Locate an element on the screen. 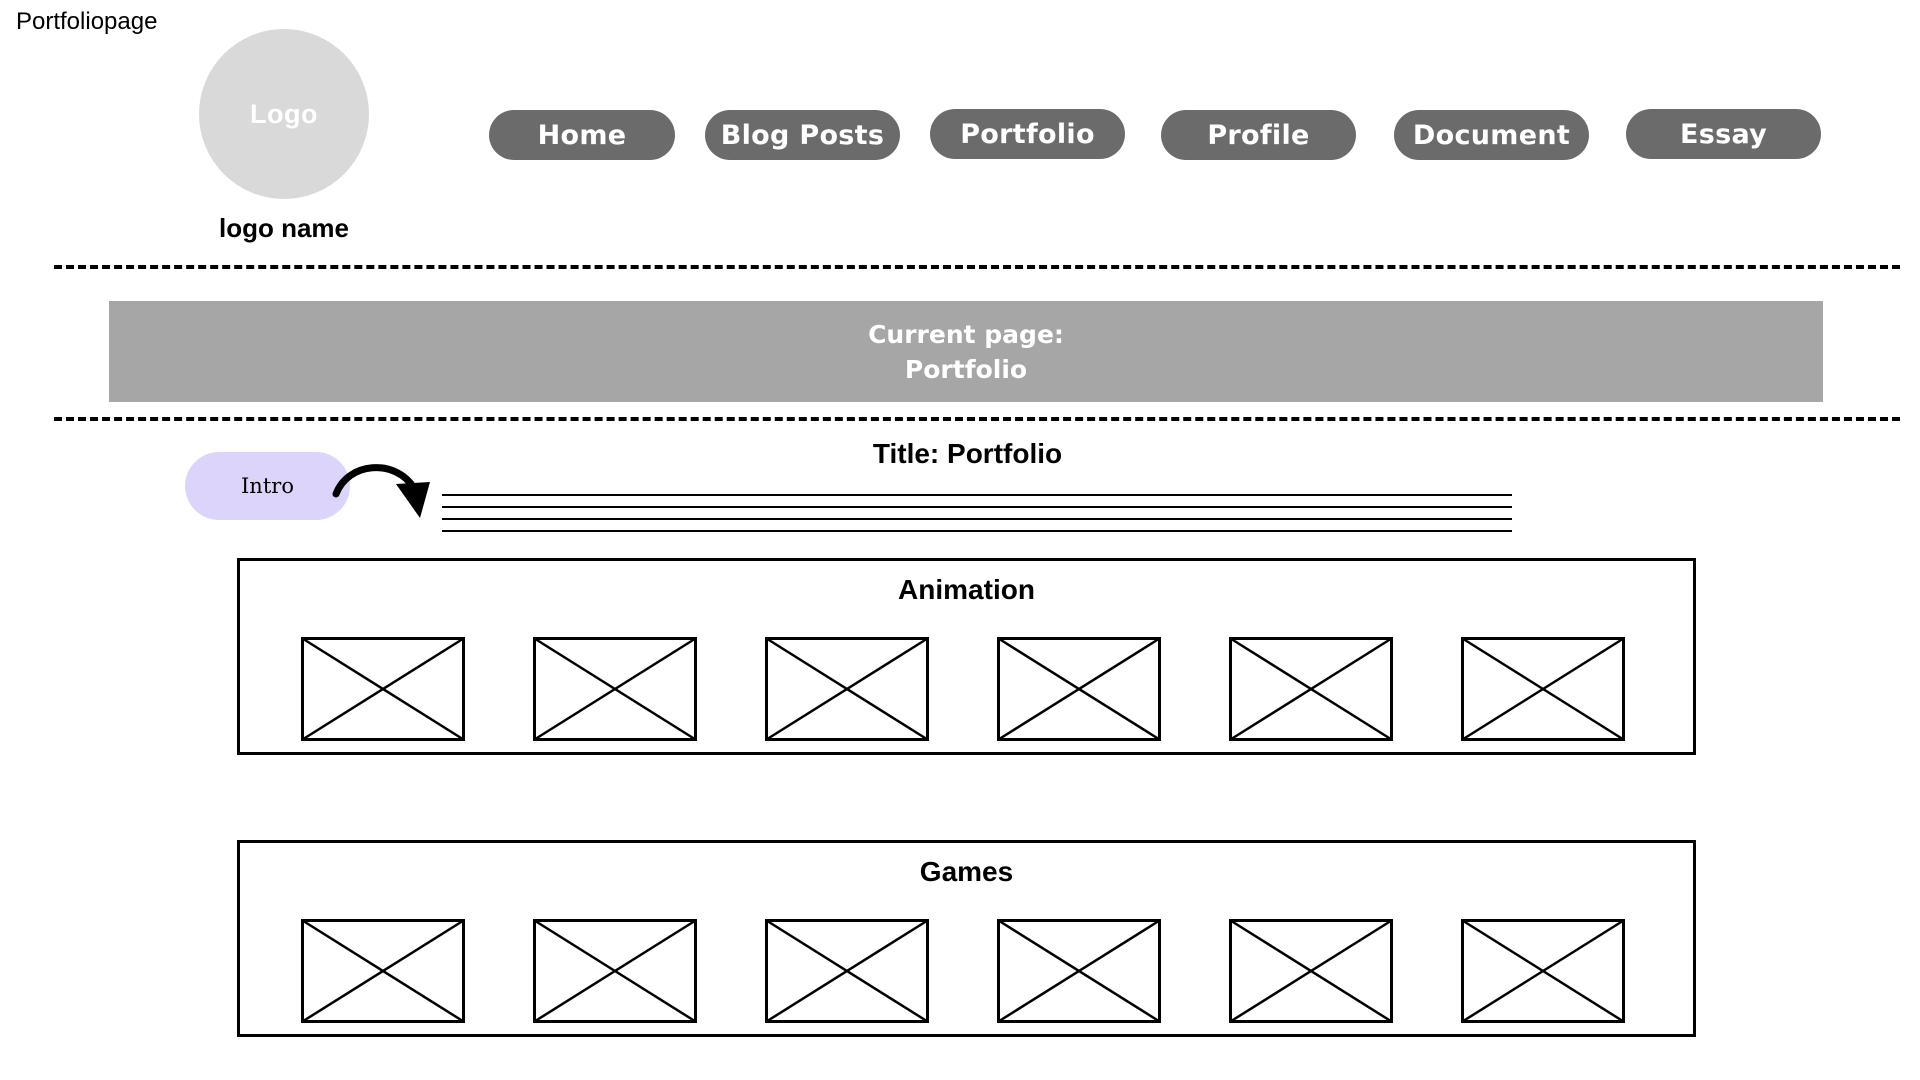  current-page-banner: Current page: Portfolio is located at coordinates (966, 351).